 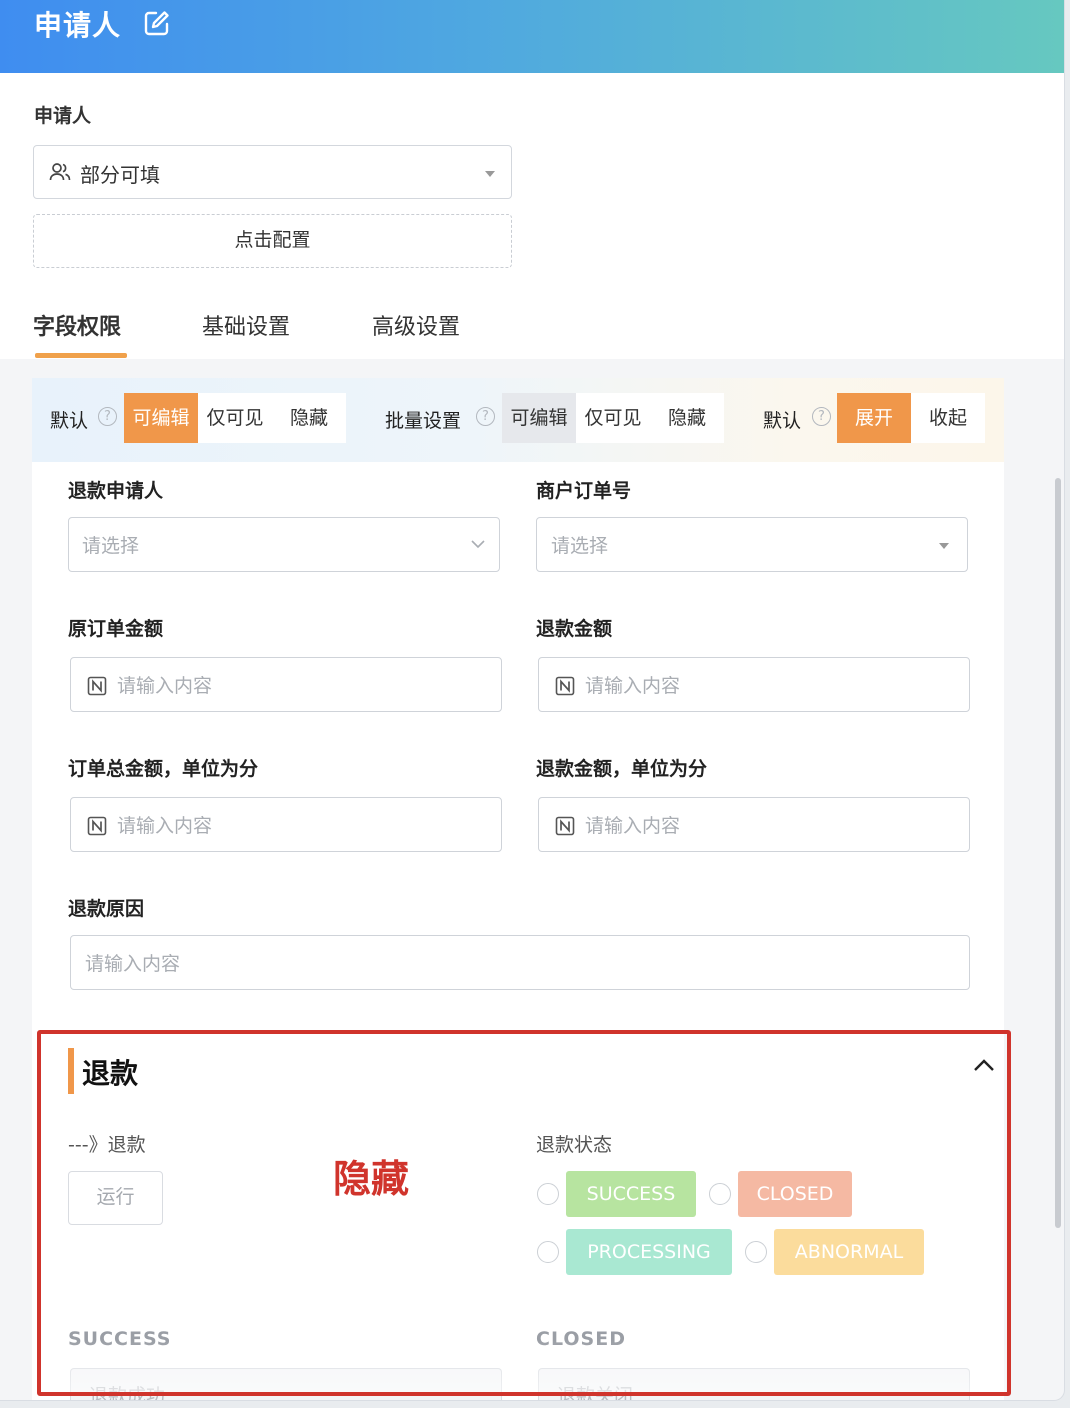 I want to click on order-total-cents-input: 请输入内容, so click(x=286, y=824).